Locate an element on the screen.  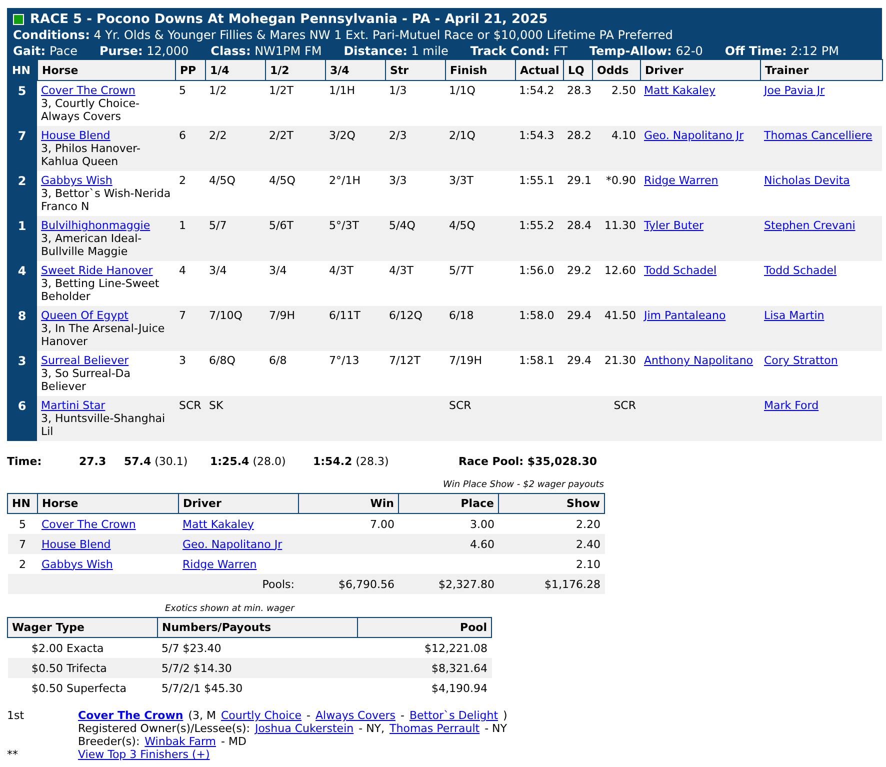
table-cell: 5/7T is located at coordinates (480, 283).